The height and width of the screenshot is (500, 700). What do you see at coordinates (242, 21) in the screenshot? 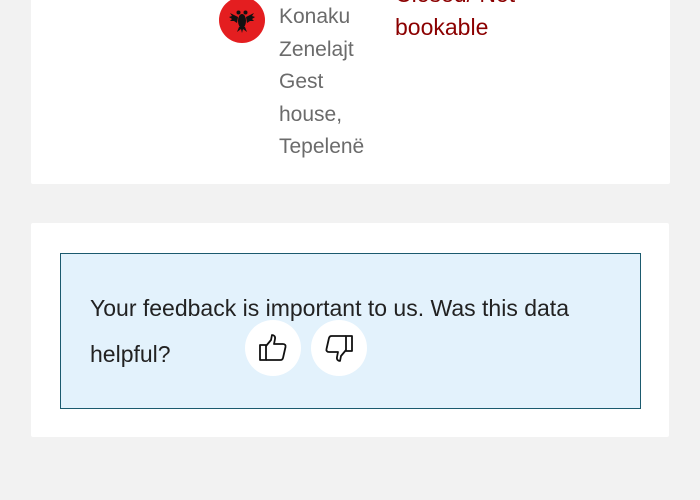
I see `albania-flag-icon` at bounding box center [242, 21].